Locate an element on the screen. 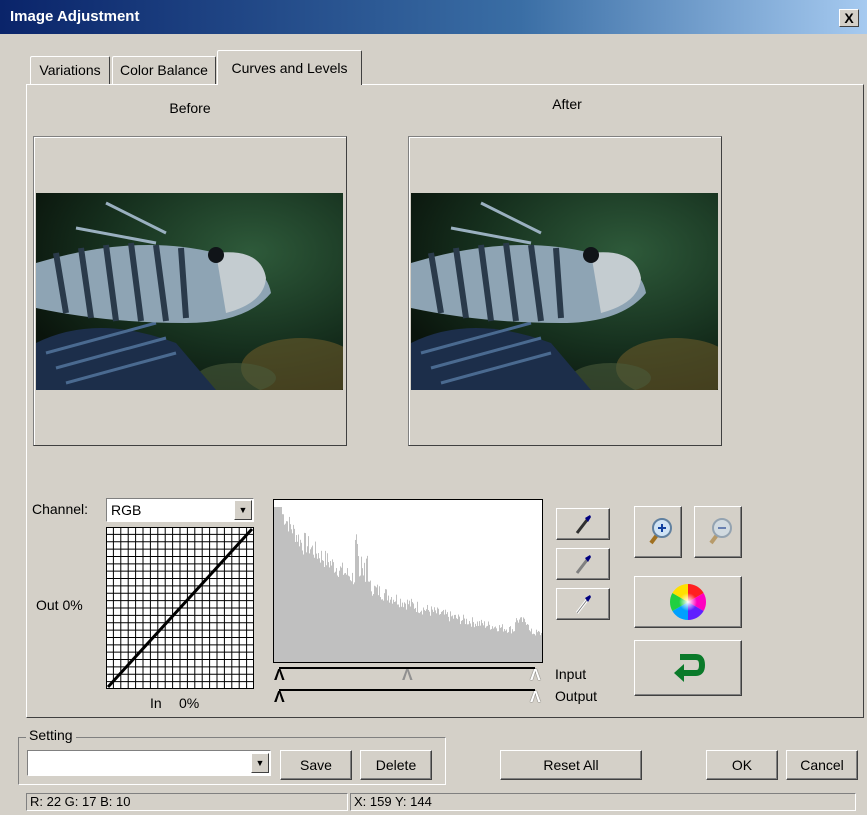 The width and height of the screenshot is (867, 815). zoom-in-icon is located at coordinates (660, 531).